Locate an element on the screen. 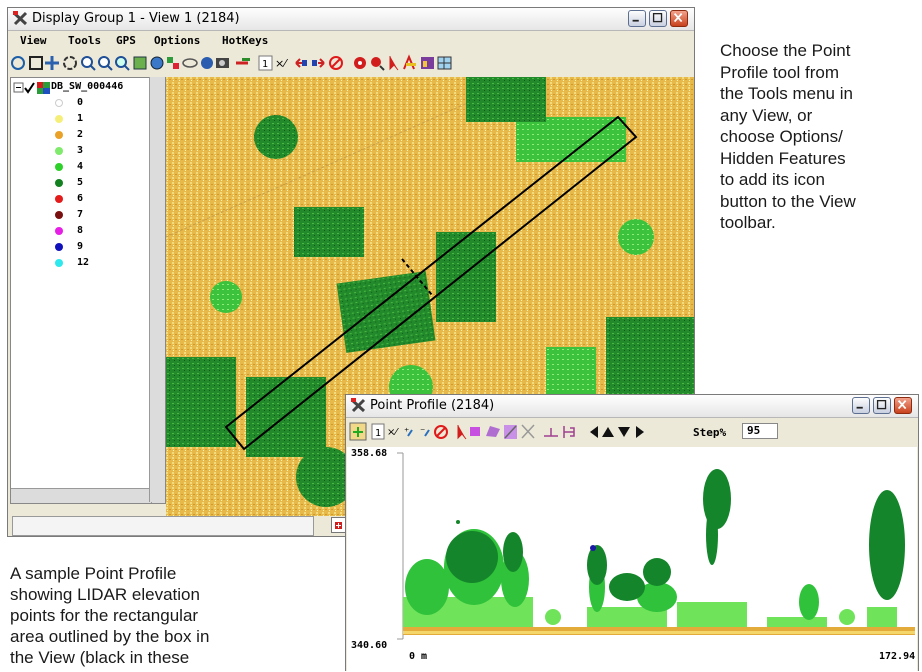  zoom-out-icon is located at coordinates (105, 63).